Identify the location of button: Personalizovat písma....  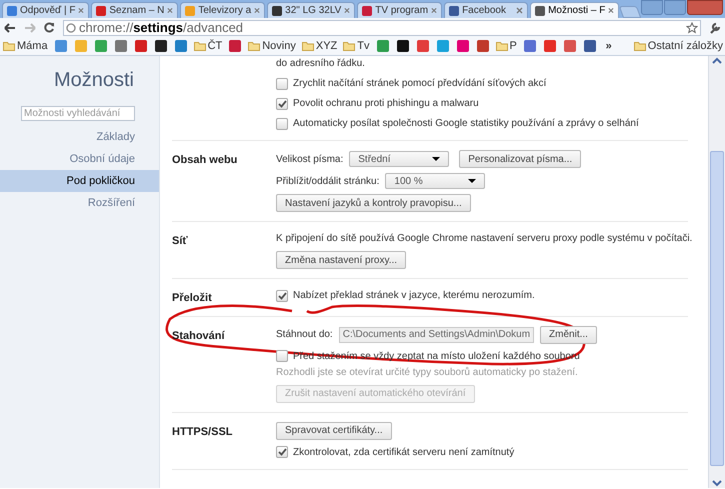
(520, 159).